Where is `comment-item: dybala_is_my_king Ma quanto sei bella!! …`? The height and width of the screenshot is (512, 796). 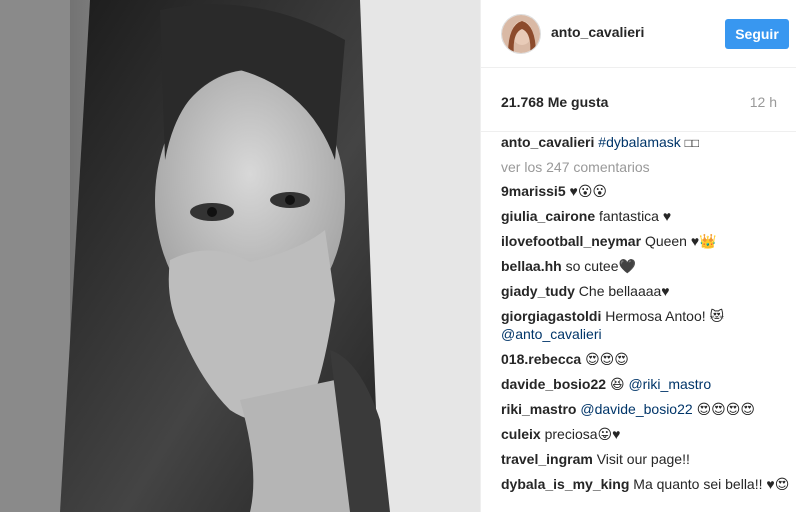 comment-item: dybala_is_my_king Ma quanto sei bella!! … is located at coordinates (646, 484).